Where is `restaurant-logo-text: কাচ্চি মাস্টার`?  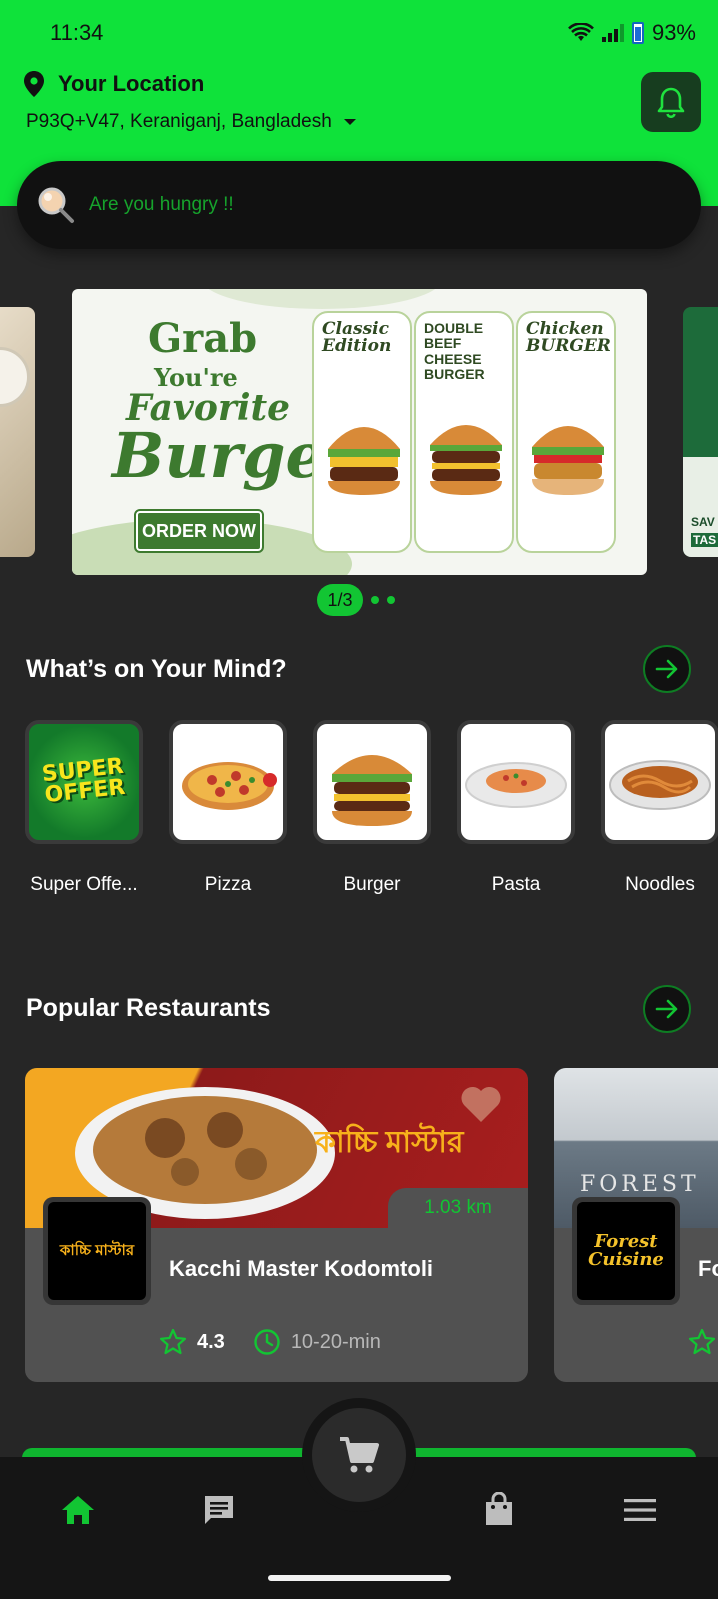
restaurant-logo-text: কাচ্চি মাস্টার is located at coordinates (97, 1250).